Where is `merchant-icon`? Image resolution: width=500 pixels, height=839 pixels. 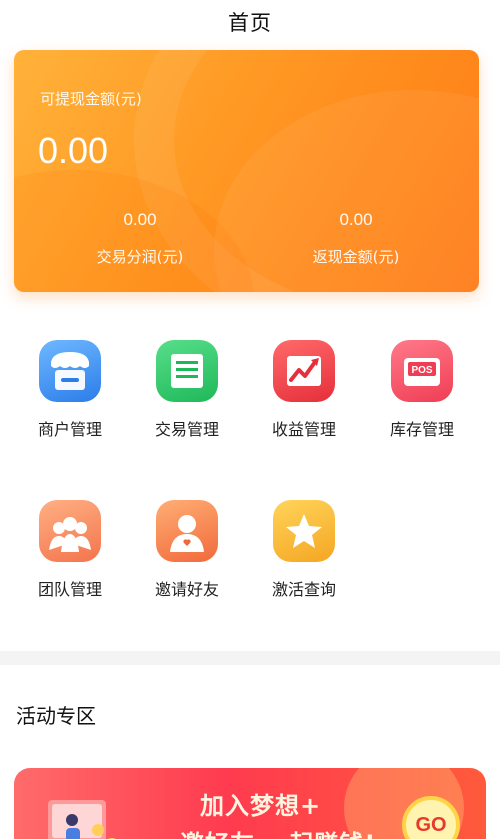 merchant-icon is located at coordinates (70, 371).